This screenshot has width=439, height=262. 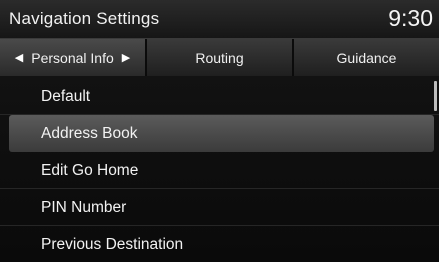 I want to click on tab-label: Guidance, so click(x=366, y=57).